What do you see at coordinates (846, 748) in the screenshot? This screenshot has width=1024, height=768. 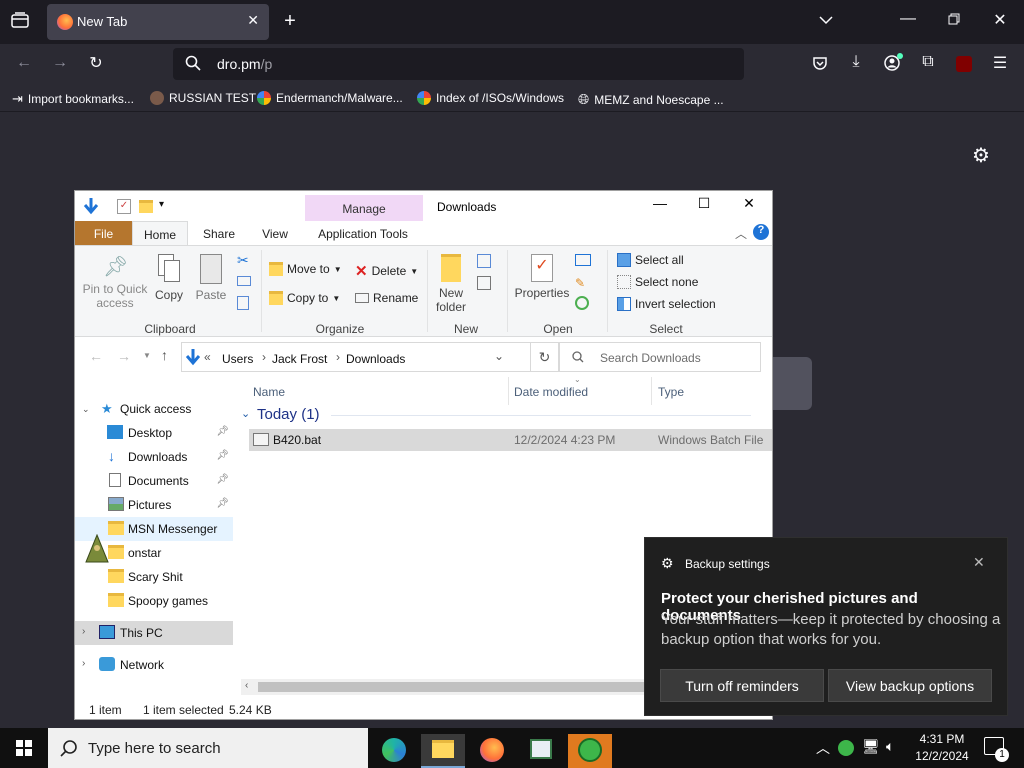 I see `messenger-tray-icon` at bounding box center [846, 748].